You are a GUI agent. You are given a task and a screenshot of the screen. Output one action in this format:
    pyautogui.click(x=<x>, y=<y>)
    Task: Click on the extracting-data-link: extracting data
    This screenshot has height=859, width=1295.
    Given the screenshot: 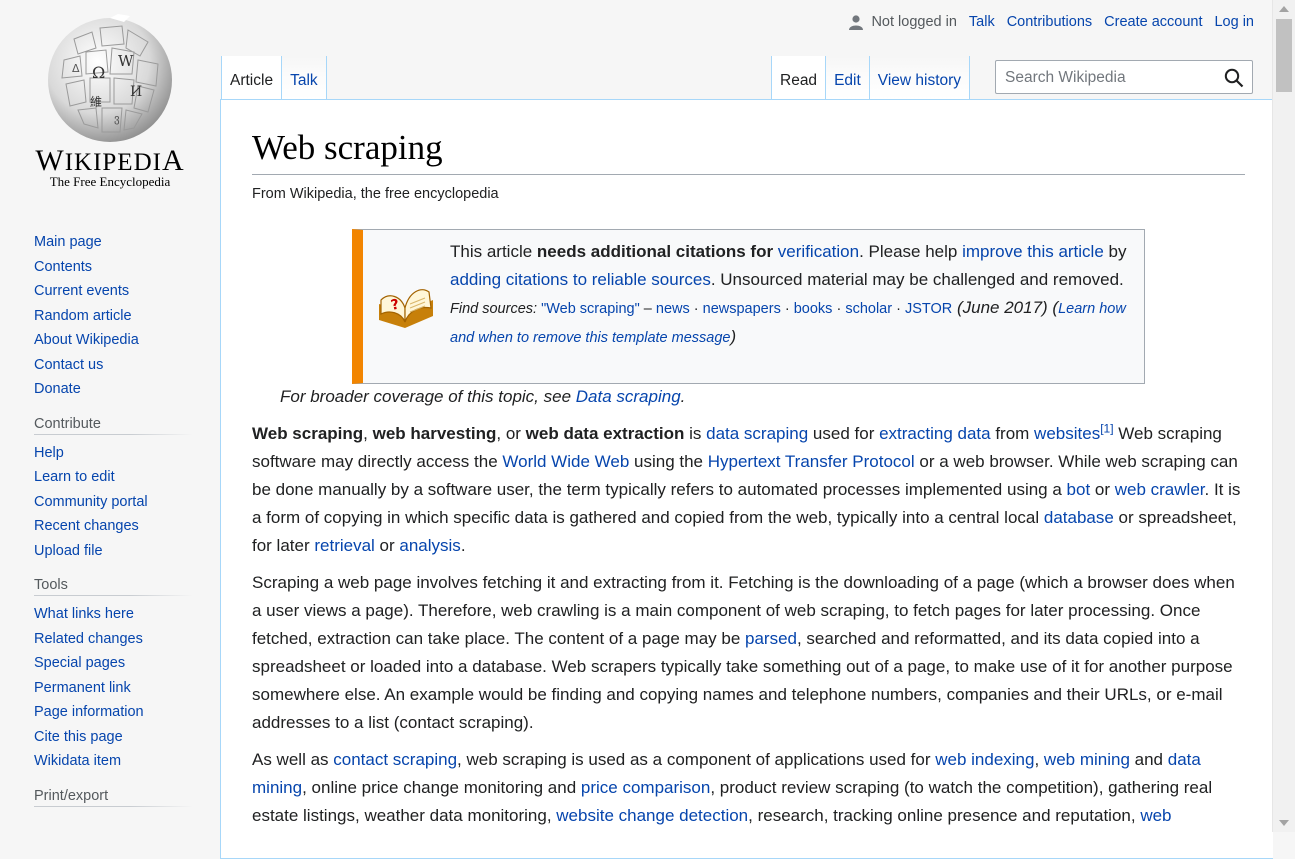 What is the action you would take?
    pyautogui.click(x=935, y=433)
    